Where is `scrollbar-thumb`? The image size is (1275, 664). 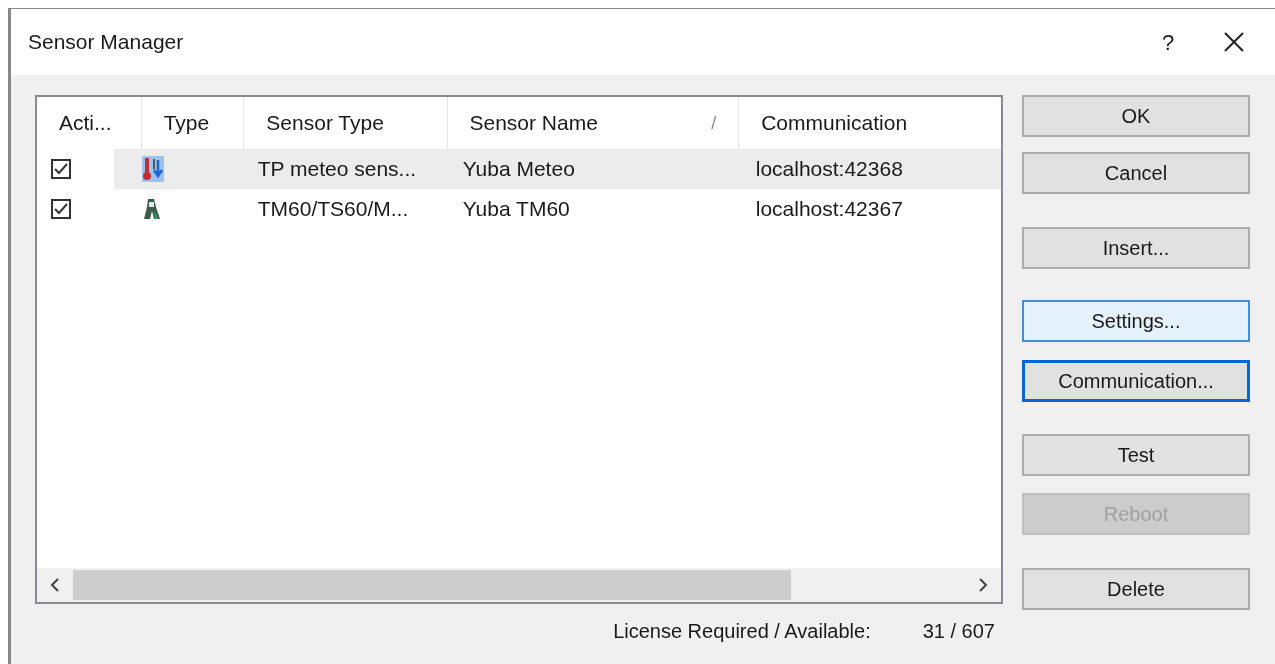
scrollbar-thumb is located at coordinates (432, 585).